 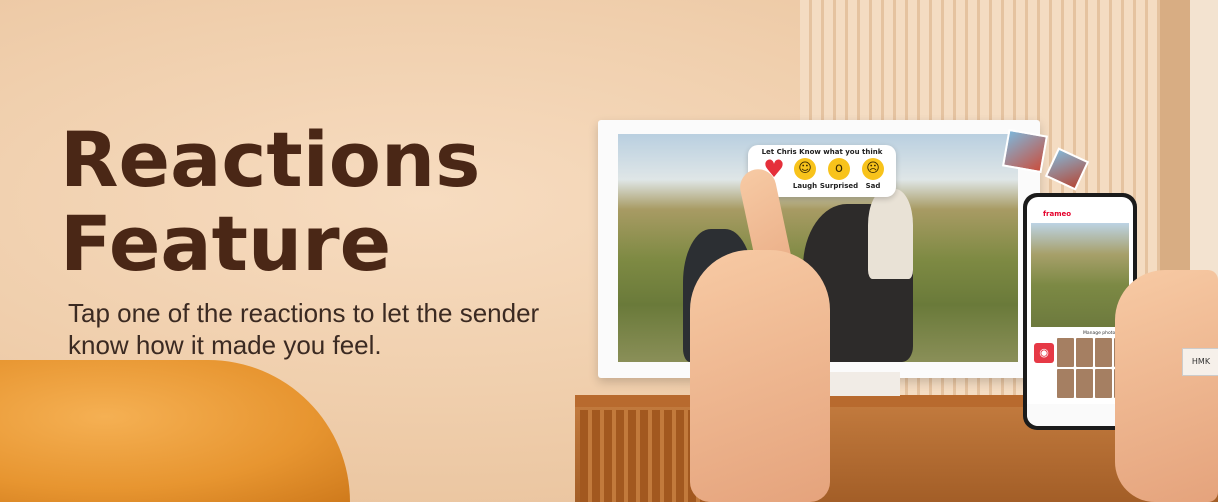 I want to click on sent-photo-thumbnail, so click(x=1025, y=151).